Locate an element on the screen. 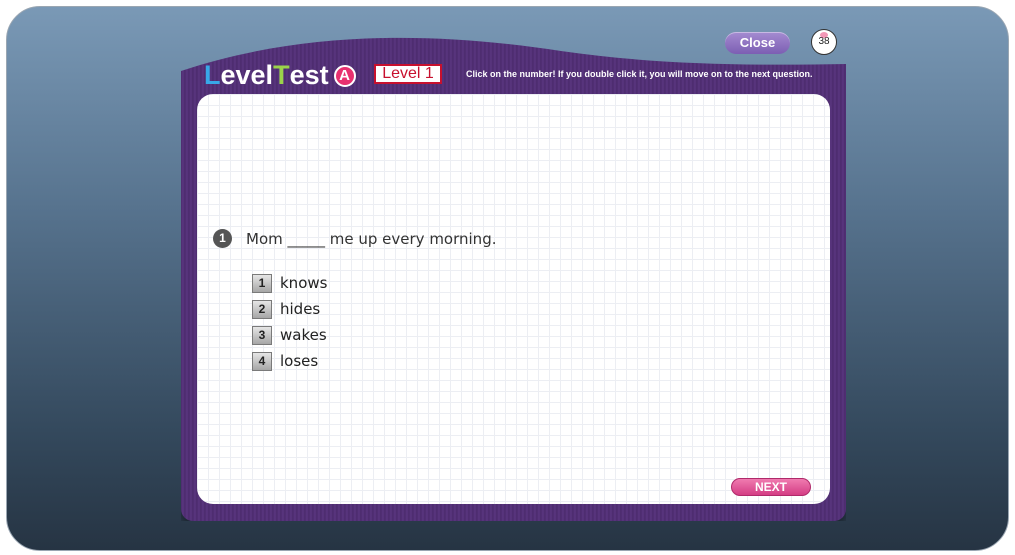 The height and width of the screenshot is (555, 1015). question-number-badge: 1 is located at coordinates (222, 238).